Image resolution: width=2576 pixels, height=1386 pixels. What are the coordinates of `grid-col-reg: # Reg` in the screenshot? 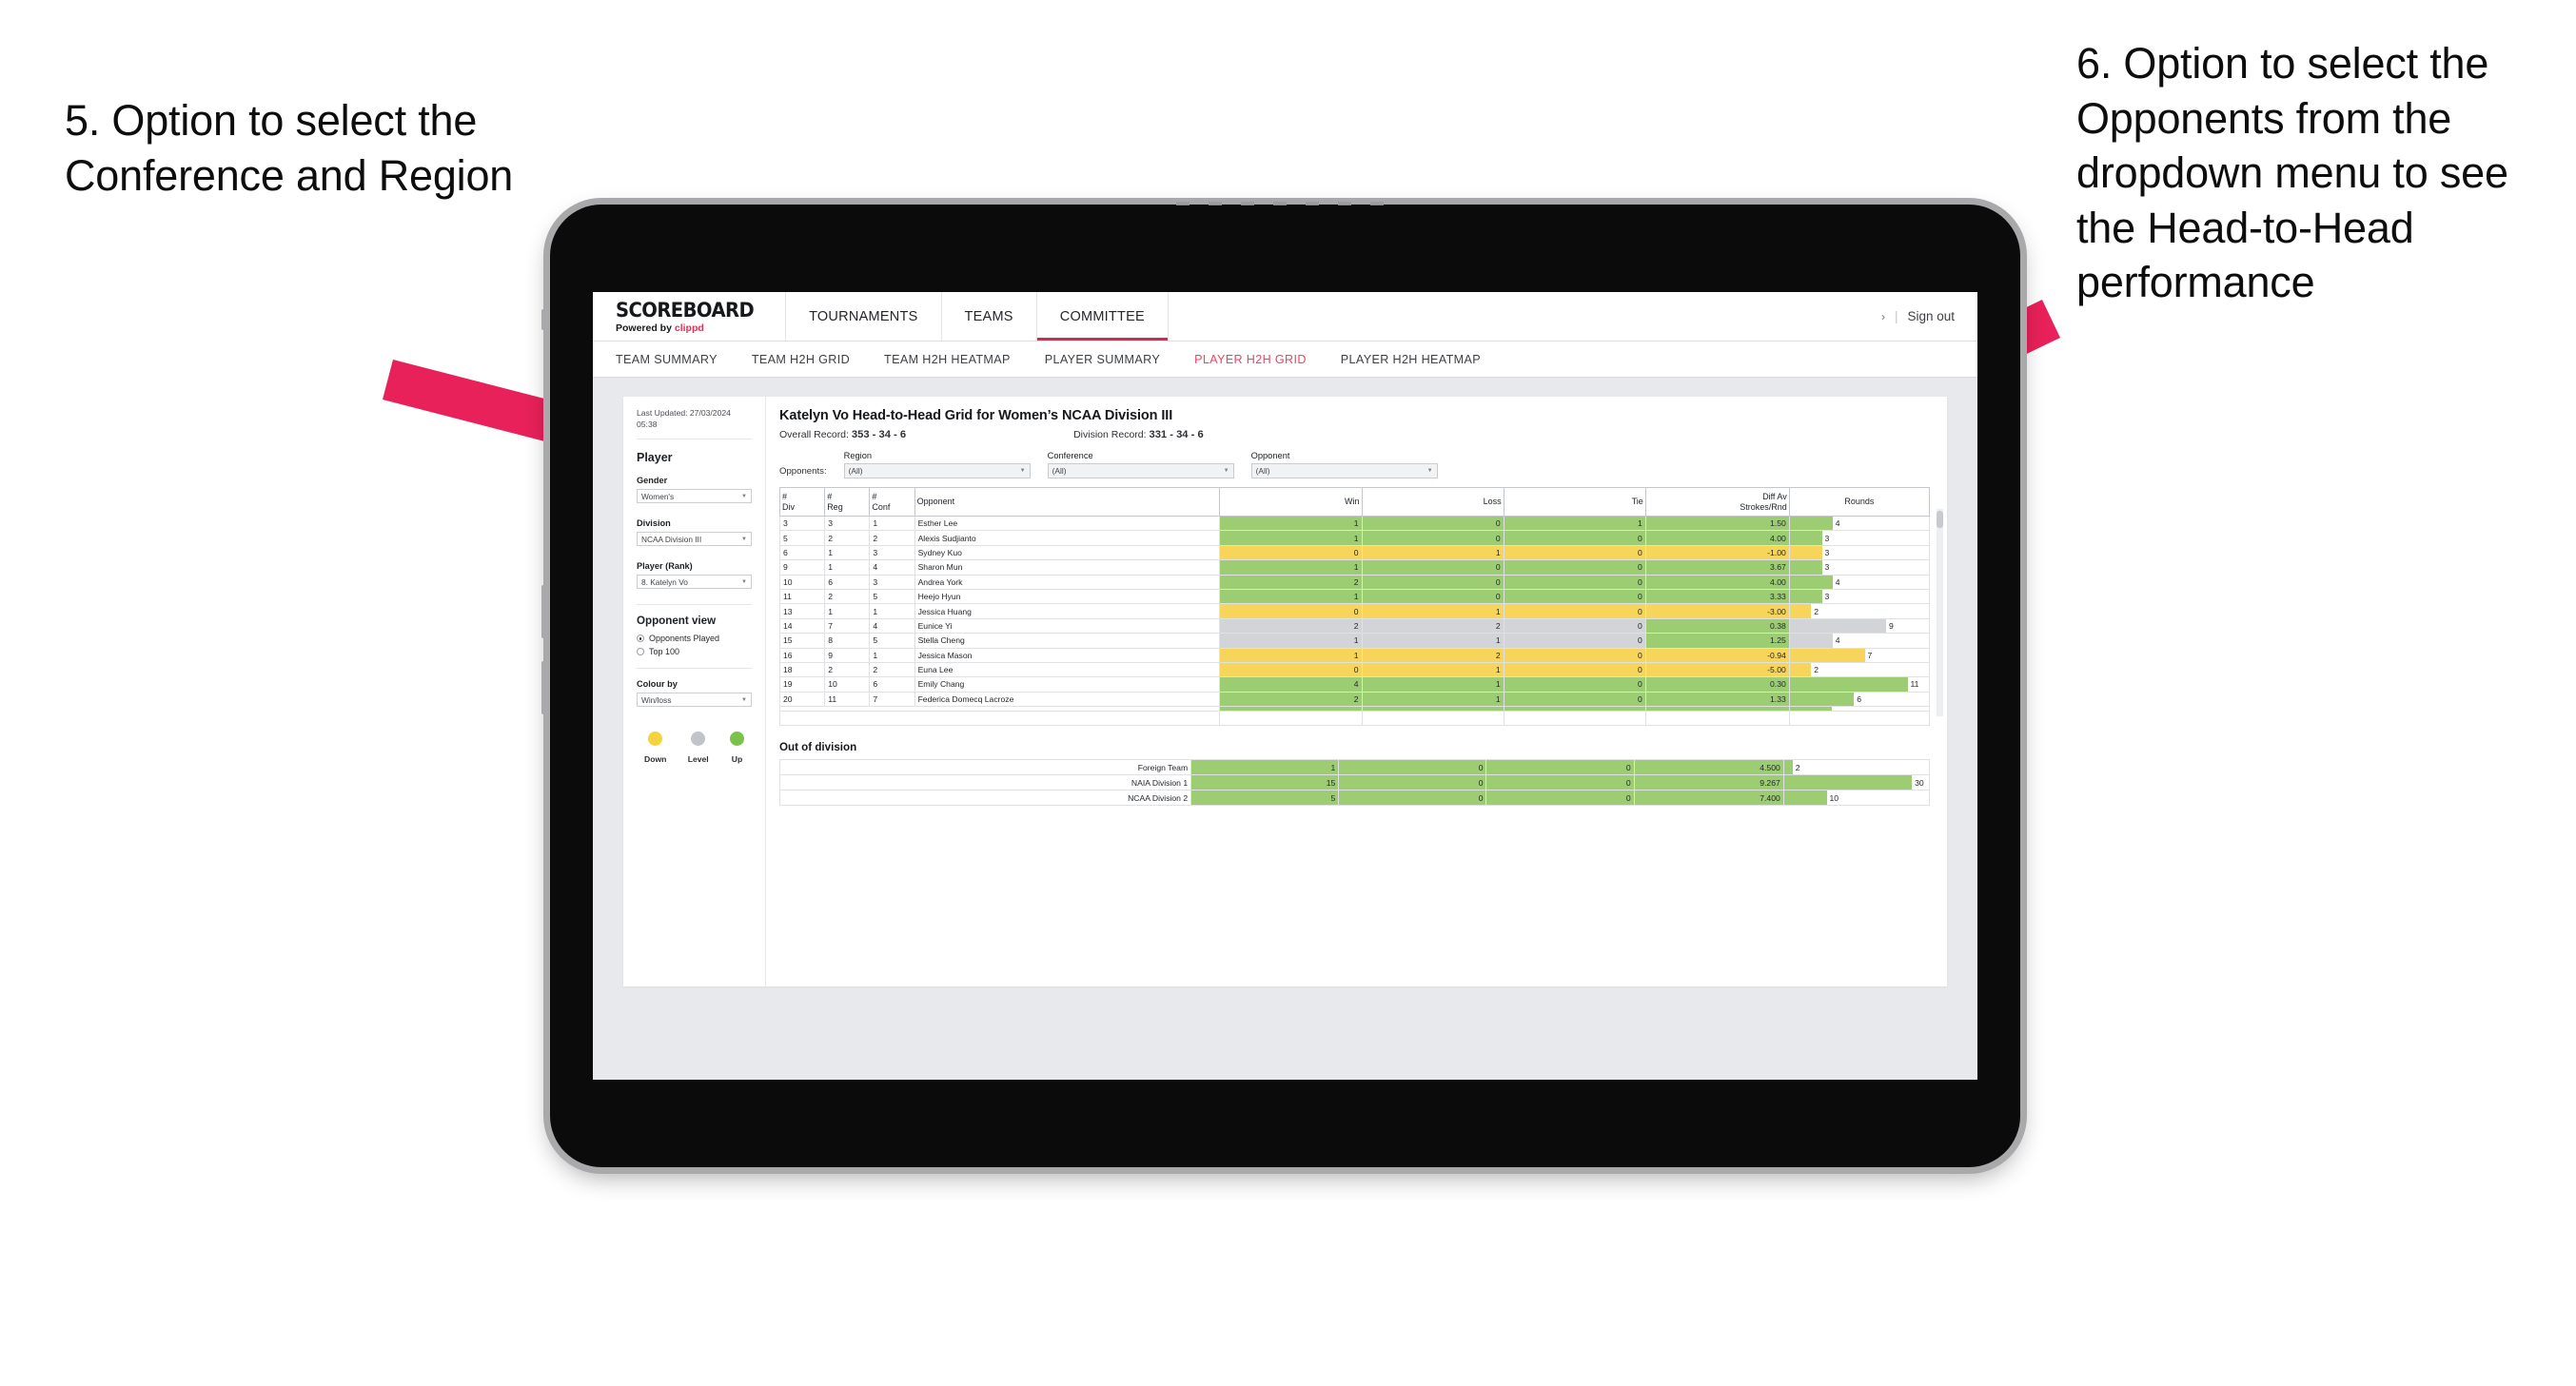 It's located at (847, 502).